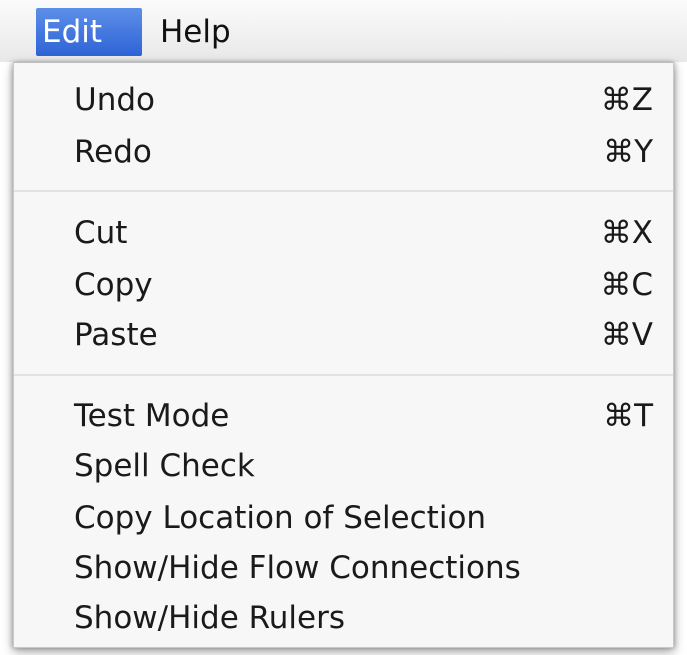 This screenshot has height=655, width=687. I want to click on menu-item-shortcut: ⌘C, so click(626, 285).